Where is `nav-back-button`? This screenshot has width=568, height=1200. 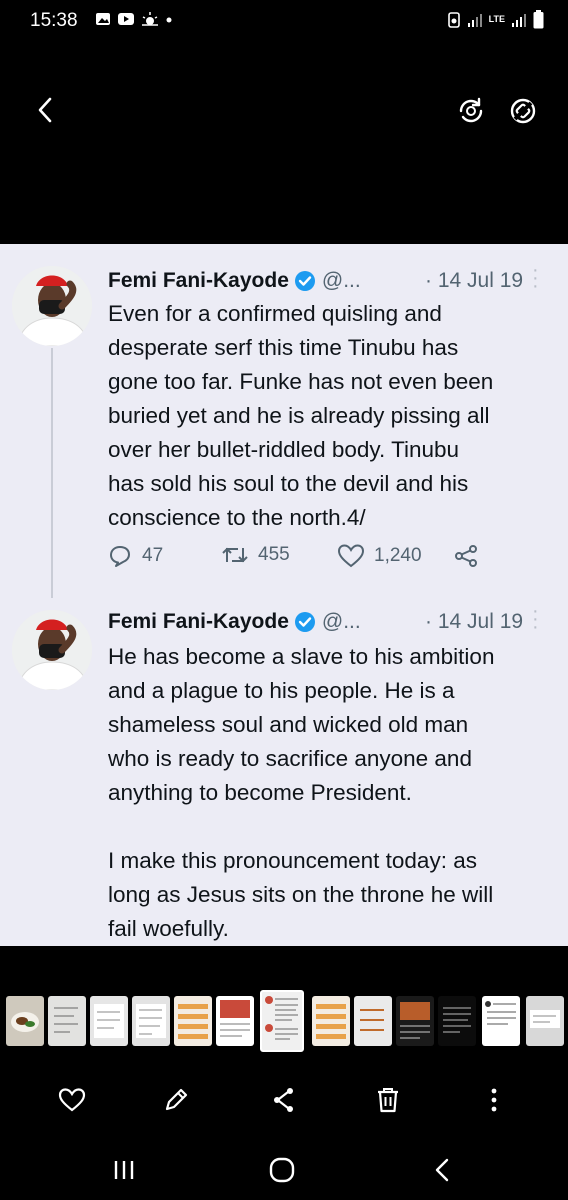 nav-back-button is located at coordinates (442, 1170).